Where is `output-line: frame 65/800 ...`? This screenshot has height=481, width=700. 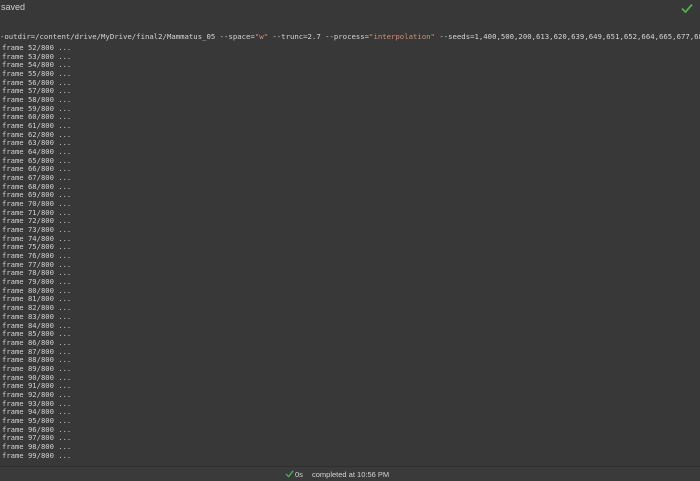 output-line: frame 65/800 ... is located at coordinates (37, 160).